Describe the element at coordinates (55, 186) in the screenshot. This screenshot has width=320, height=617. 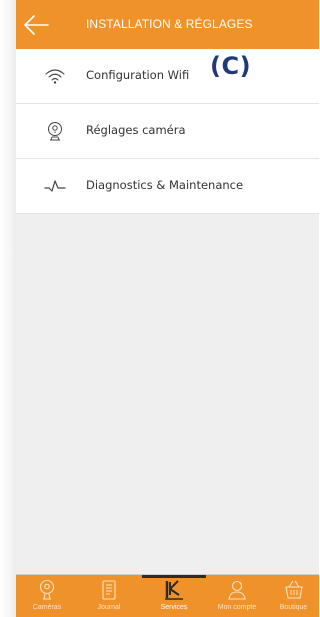
I see `pulse-icon` at that location.